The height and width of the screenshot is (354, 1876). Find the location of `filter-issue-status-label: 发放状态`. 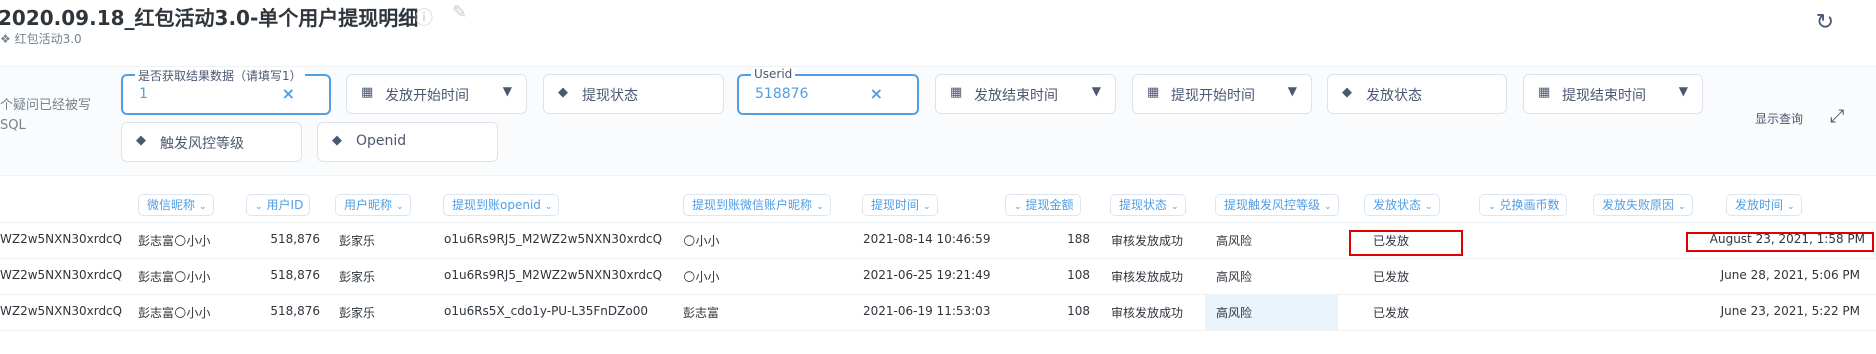

filter-issue-status-label: 发放状态 is located at coordinates (1394, 96).